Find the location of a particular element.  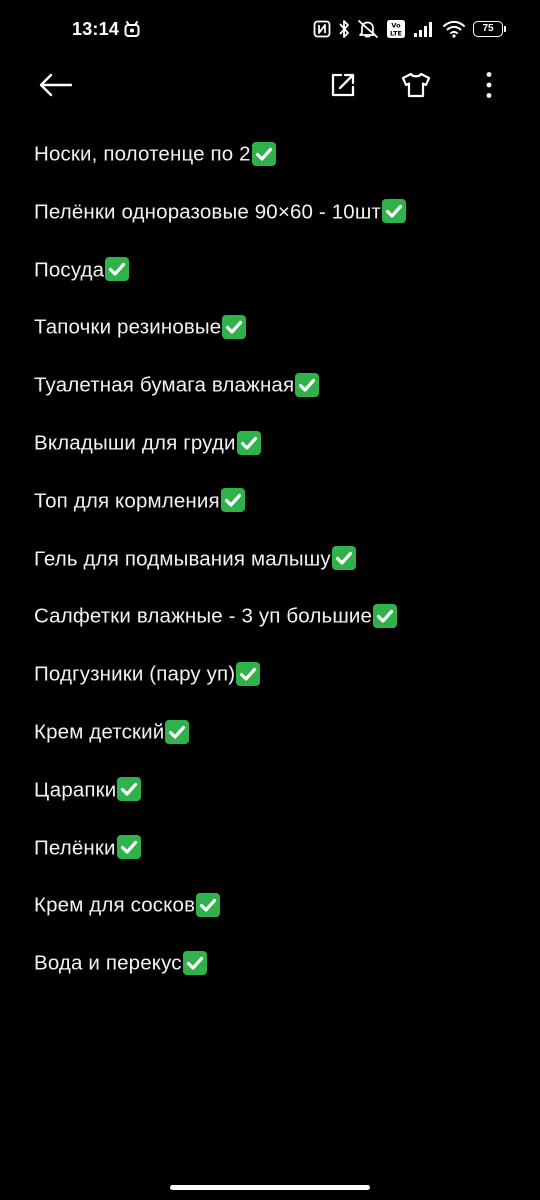

note-line-text: Салфетки влажные - 3 уп большие is located at coordinates (203, 616).